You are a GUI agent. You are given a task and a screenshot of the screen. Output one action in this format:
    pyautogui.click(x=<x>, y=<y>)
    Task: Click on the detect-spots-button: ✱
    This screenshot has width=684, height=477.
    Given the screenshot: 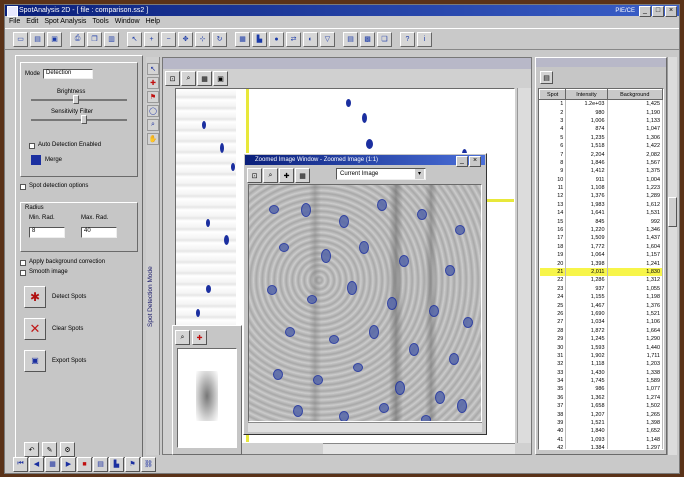 What is the action you would take?
    pyautogui.click(x=35, y=297)
    